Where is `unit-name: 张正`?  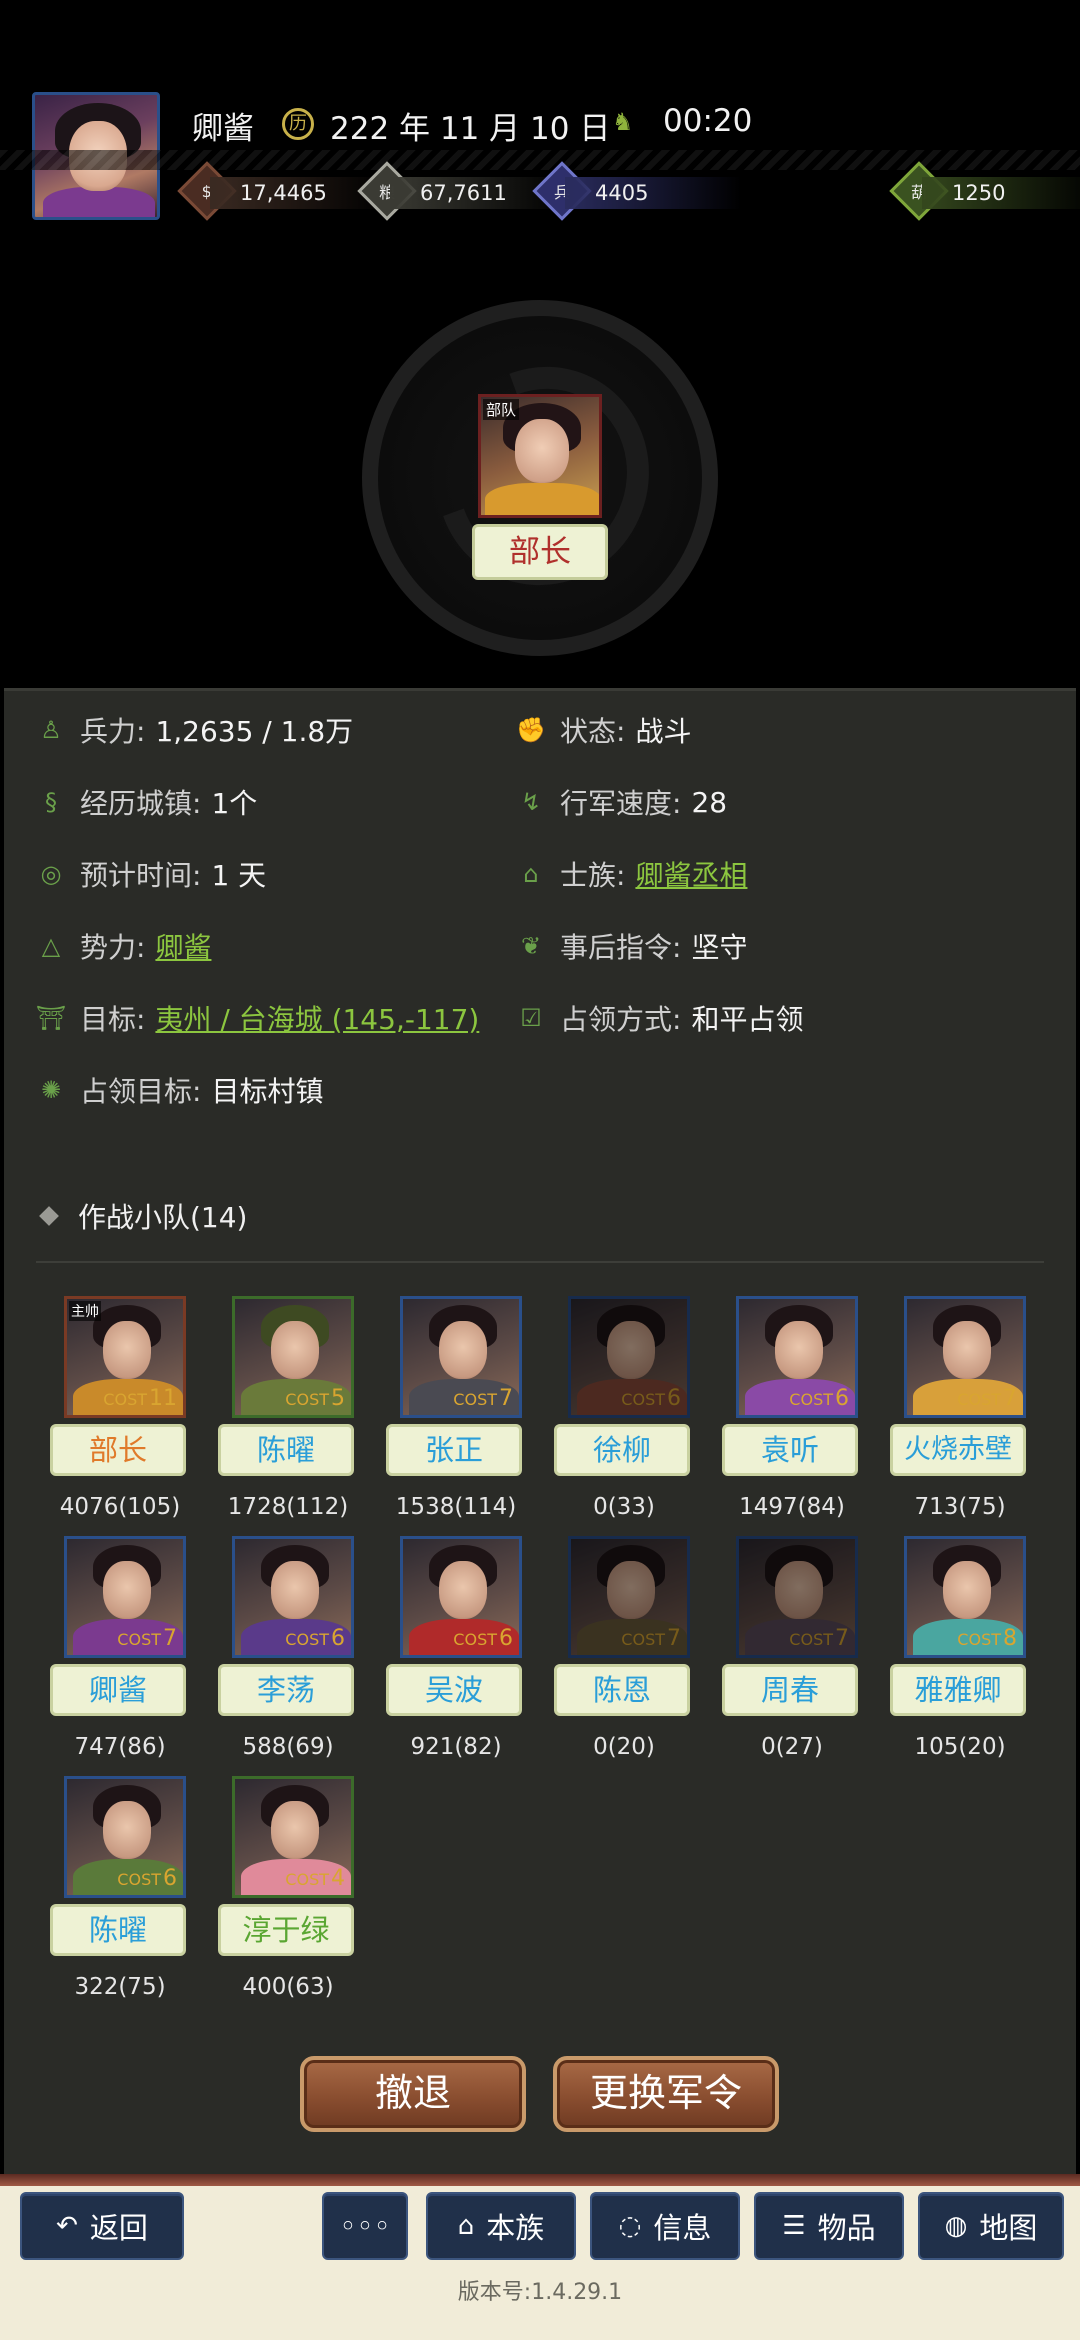 unit-name: 张正 is located at coordinates (454, 1450).